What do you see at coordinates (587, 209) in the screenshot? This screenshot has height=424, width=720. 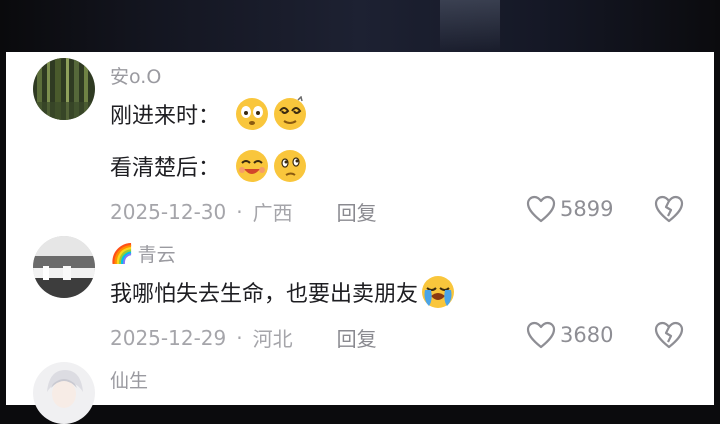 I see `like-count: 5899` at bounding box center [587, 209].